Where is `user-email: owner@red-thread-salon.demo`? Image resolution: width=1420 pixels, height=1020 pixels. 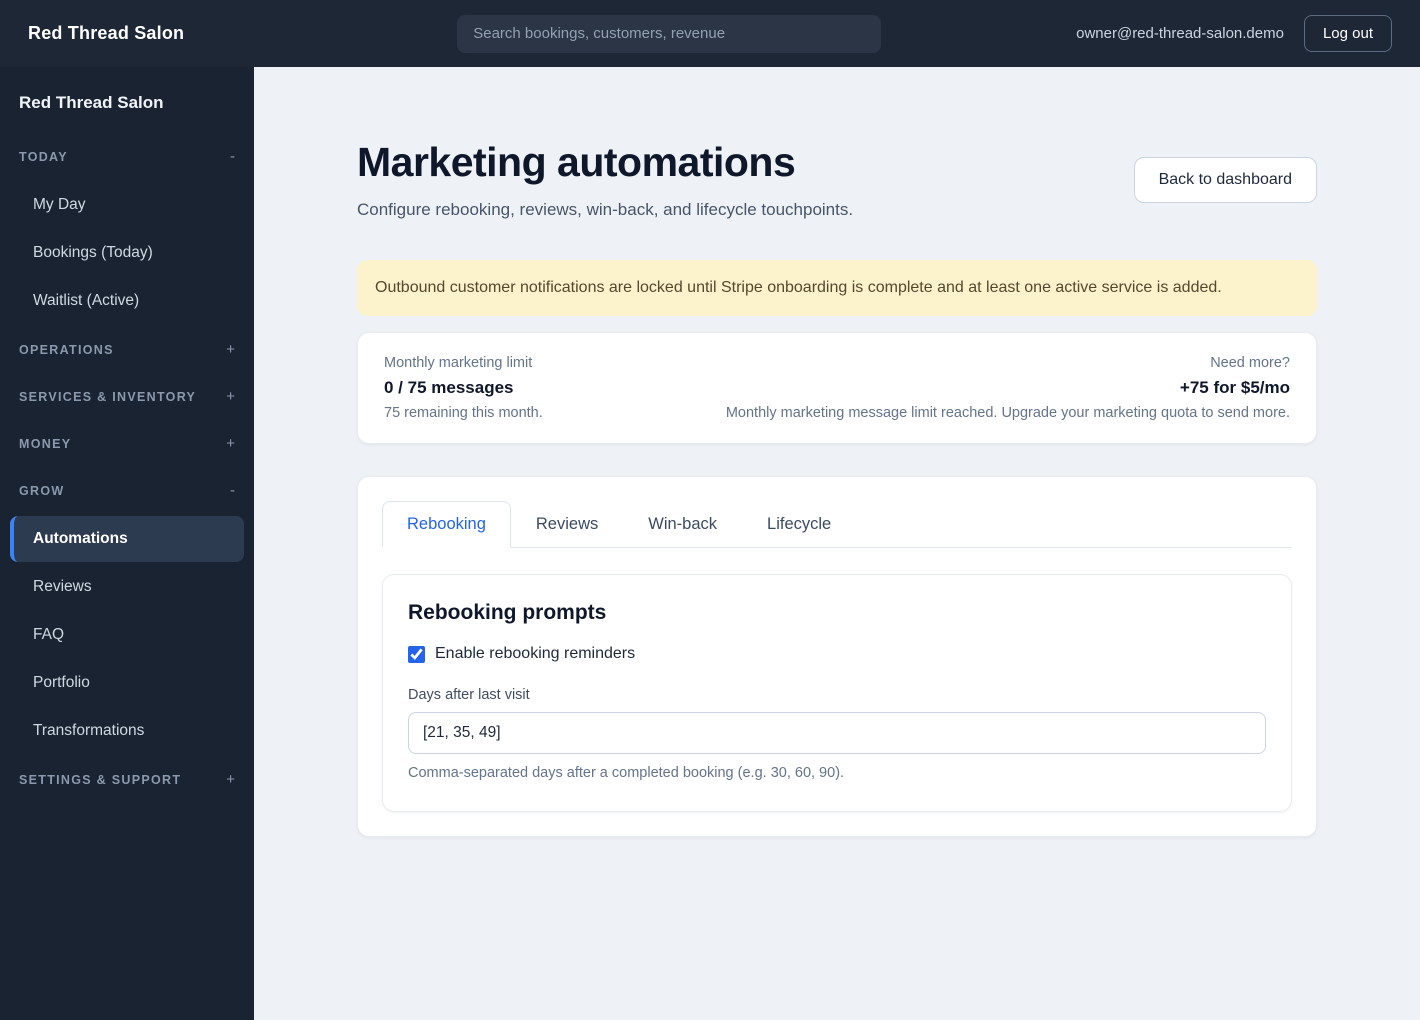 user-email: owner@red-thread-salon.demo is located at coordinates (1180, 33).